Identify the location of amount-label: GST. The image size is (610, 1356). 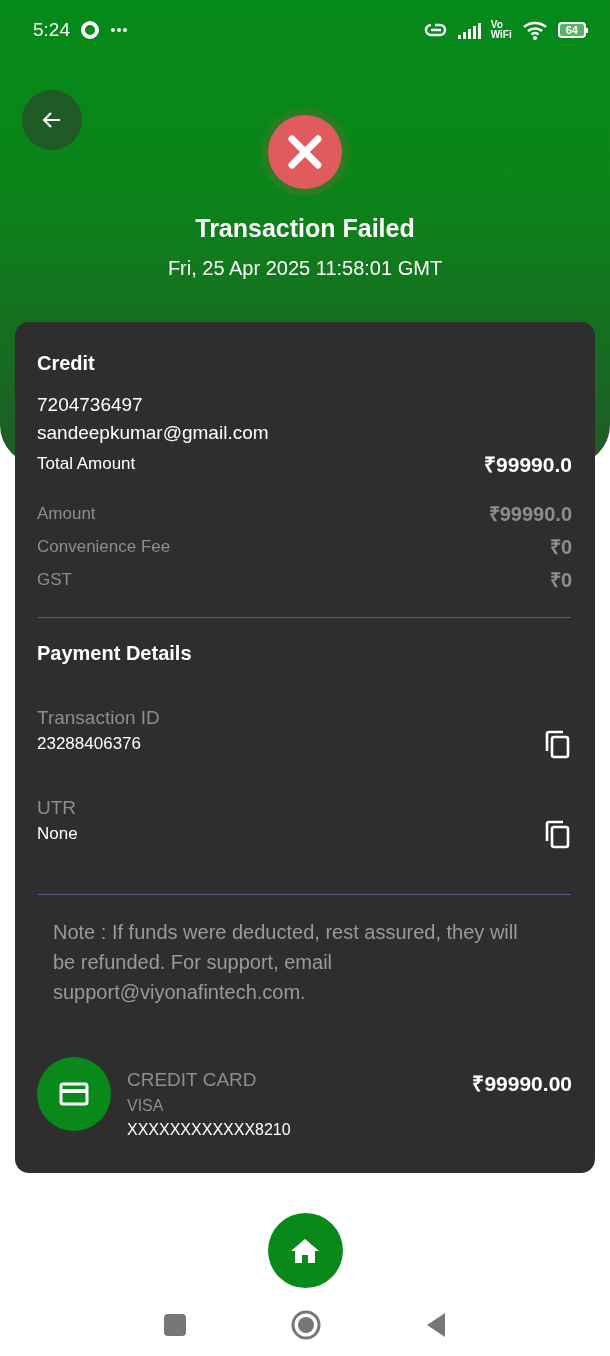
(54, 579).